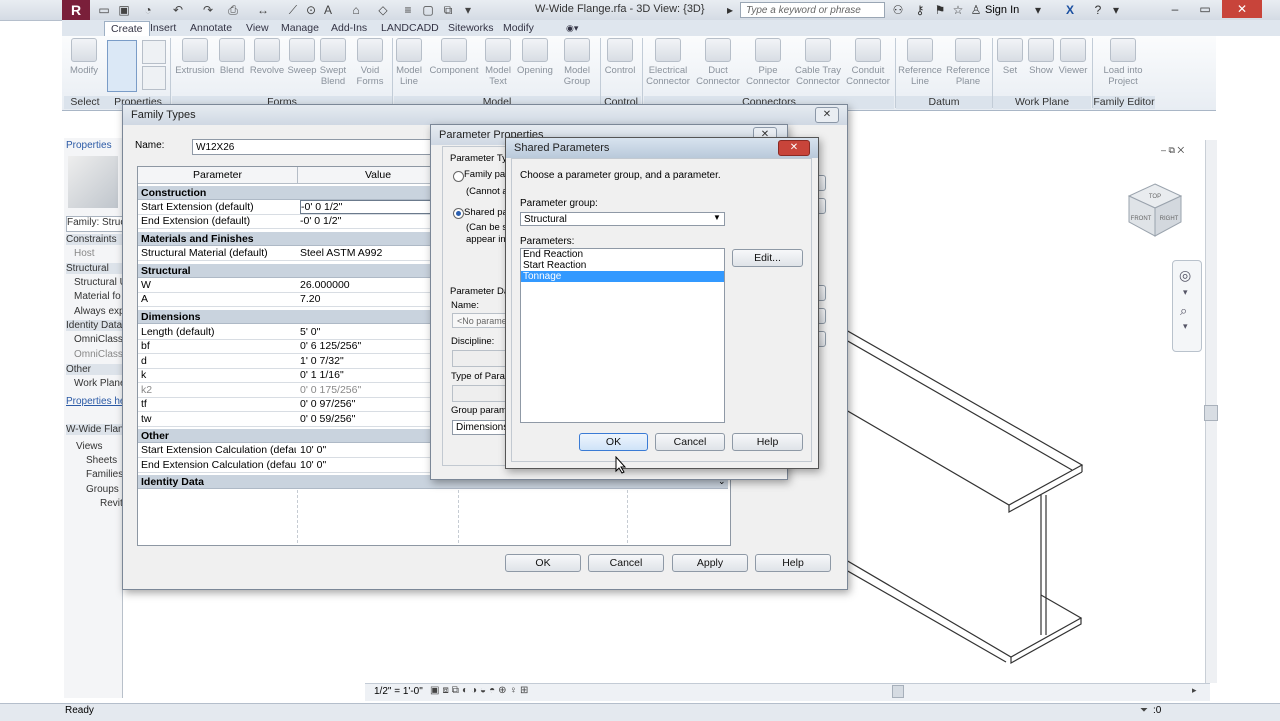 Image resolution: width=1280 pixels, height=721 pixels. I want to click on conduit-connector-button: Conduit Connector, so click(868, 66).